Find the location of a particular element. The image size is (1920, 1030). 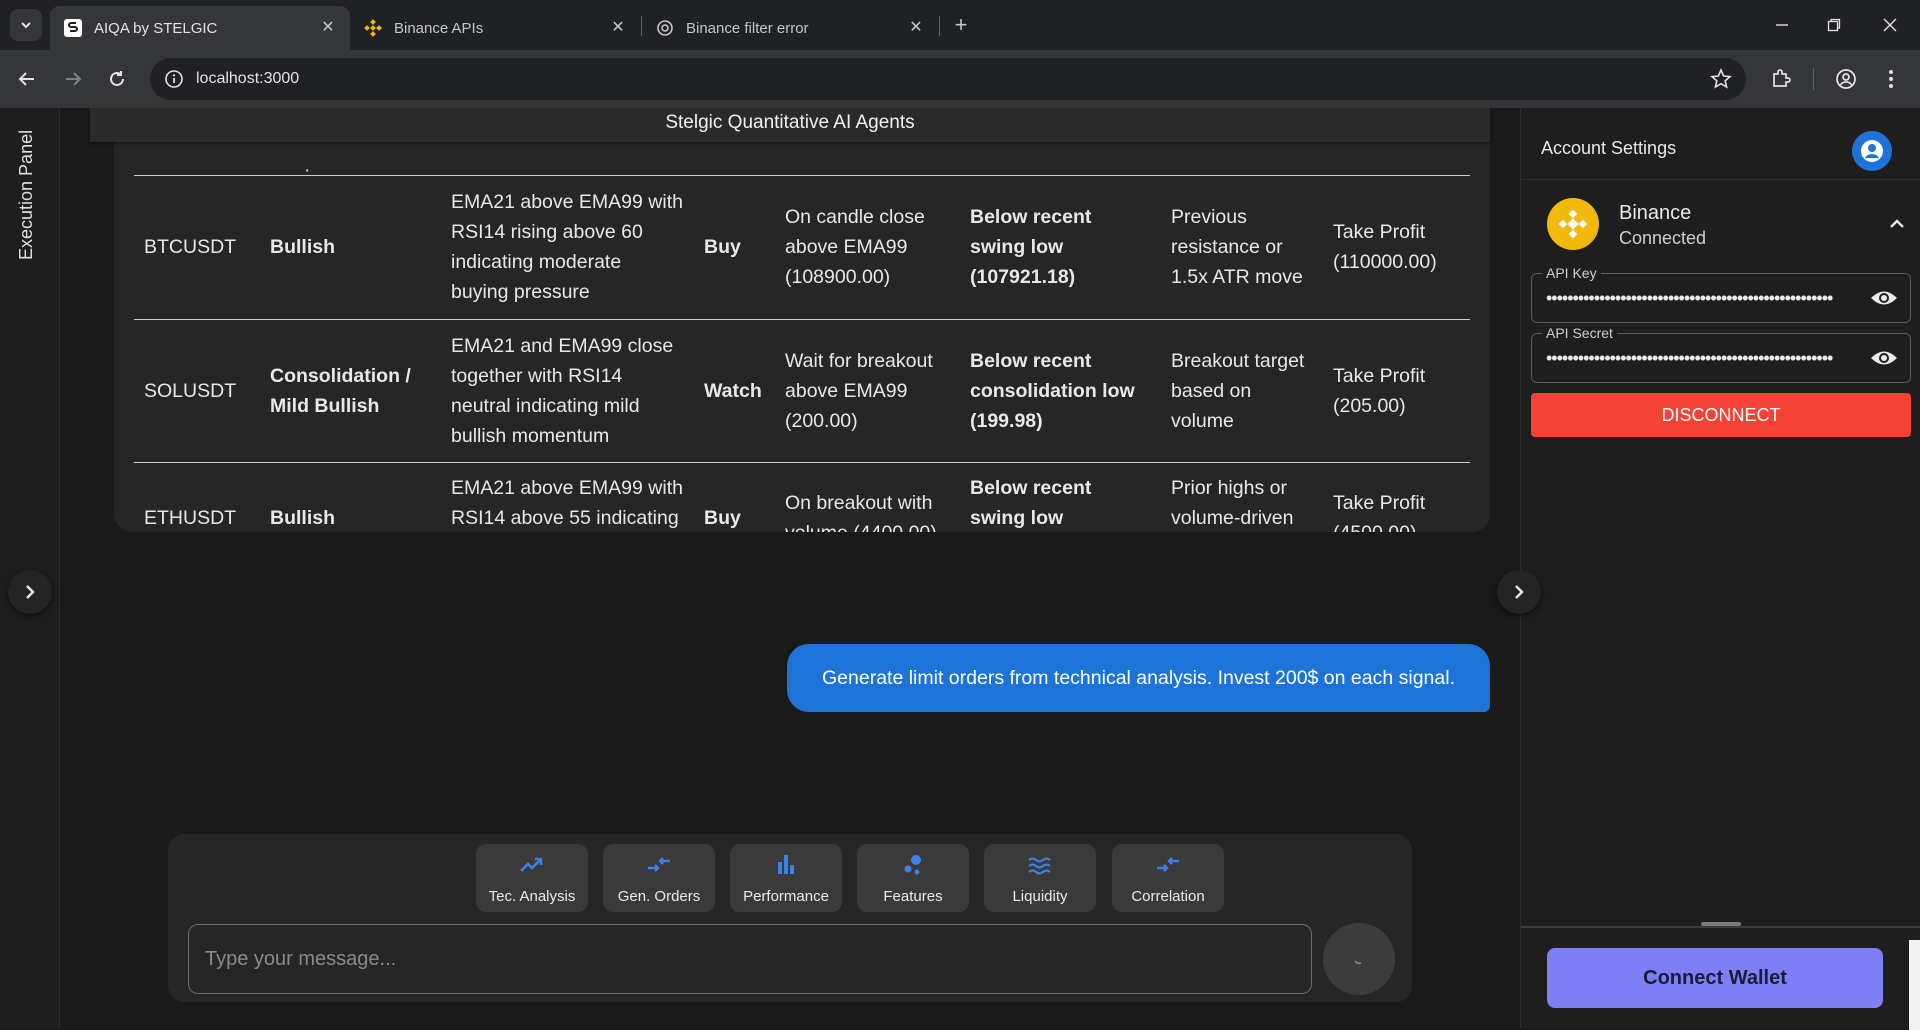

message-input is located at coordinates (750, 959).